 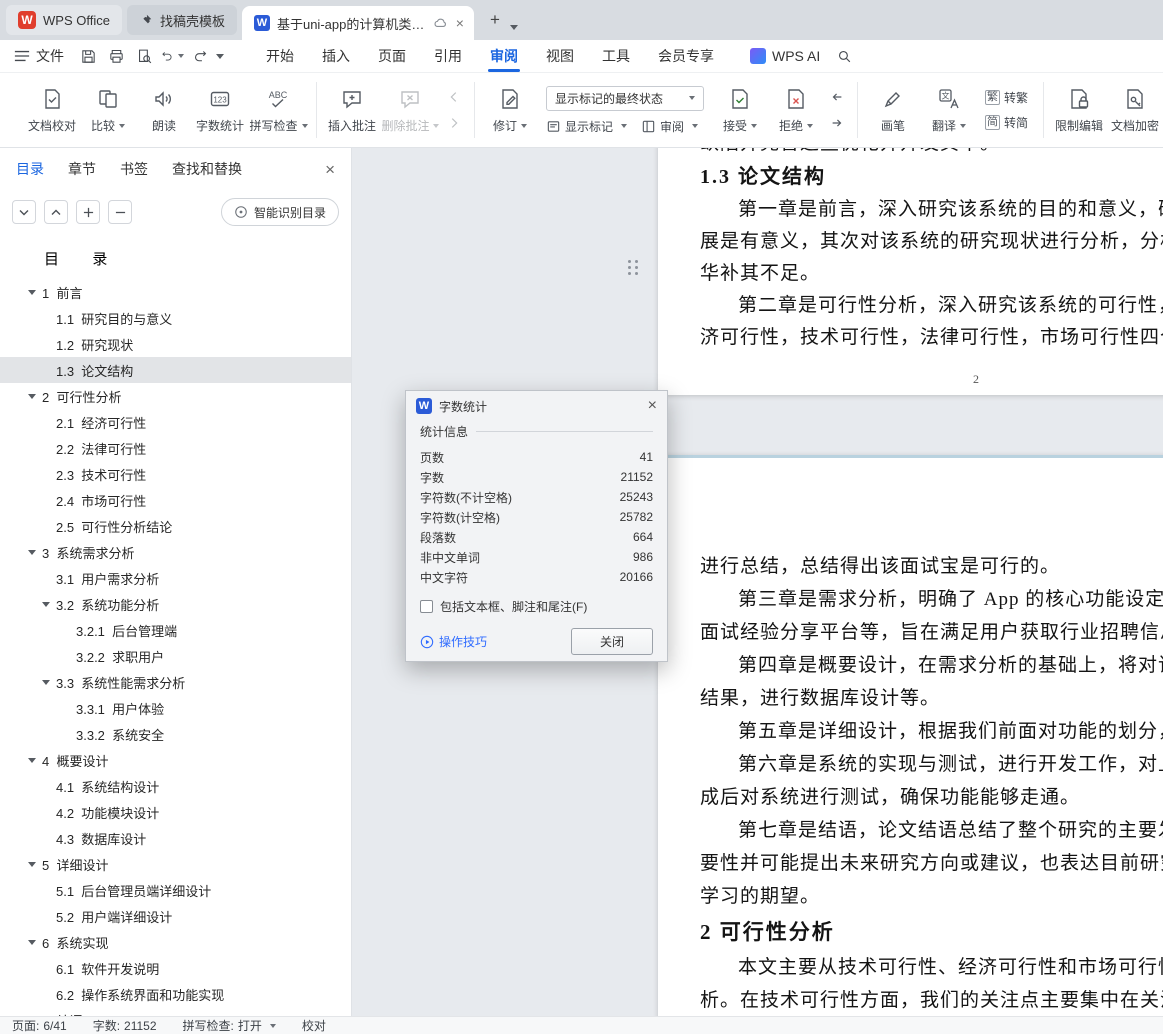 I want to click on tips-link: 操作技巧, so click(x=453, y=641).